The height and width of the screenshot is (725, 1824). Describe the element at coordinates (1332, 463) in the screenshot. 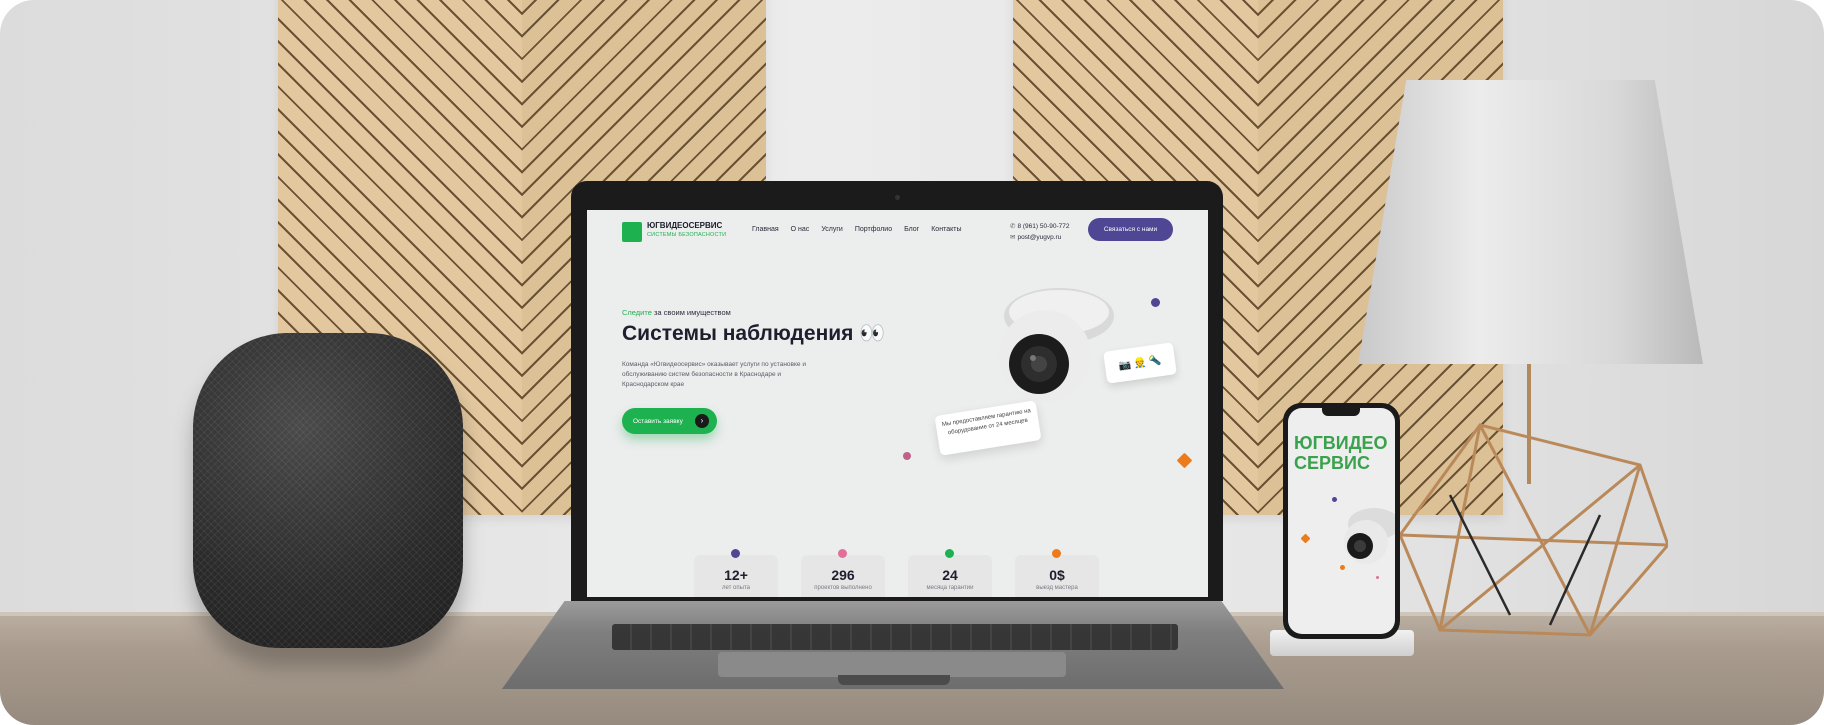

I see `phone-title-line2: СЕРВИС` at that location.